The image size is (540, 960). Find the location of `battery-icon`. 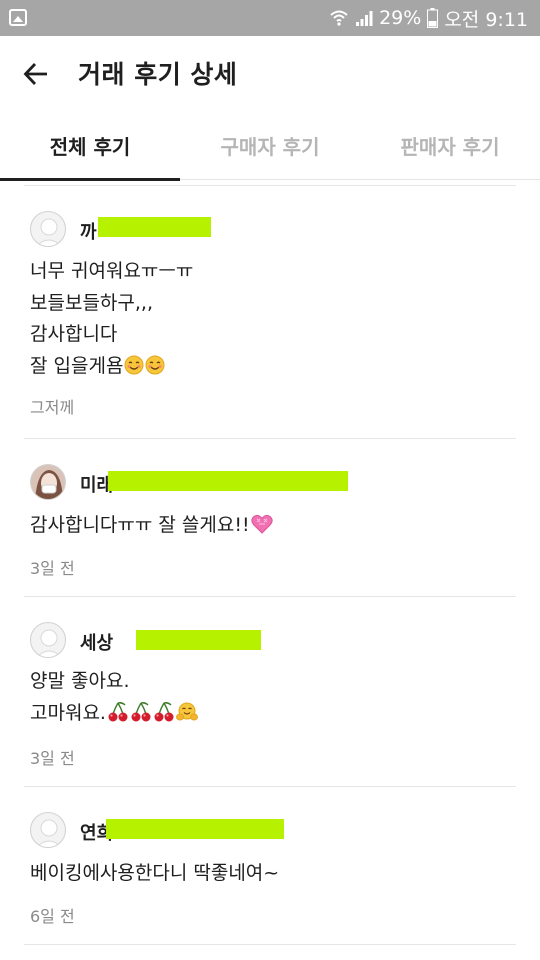

battery-icon is located at coordinates (433, 18).